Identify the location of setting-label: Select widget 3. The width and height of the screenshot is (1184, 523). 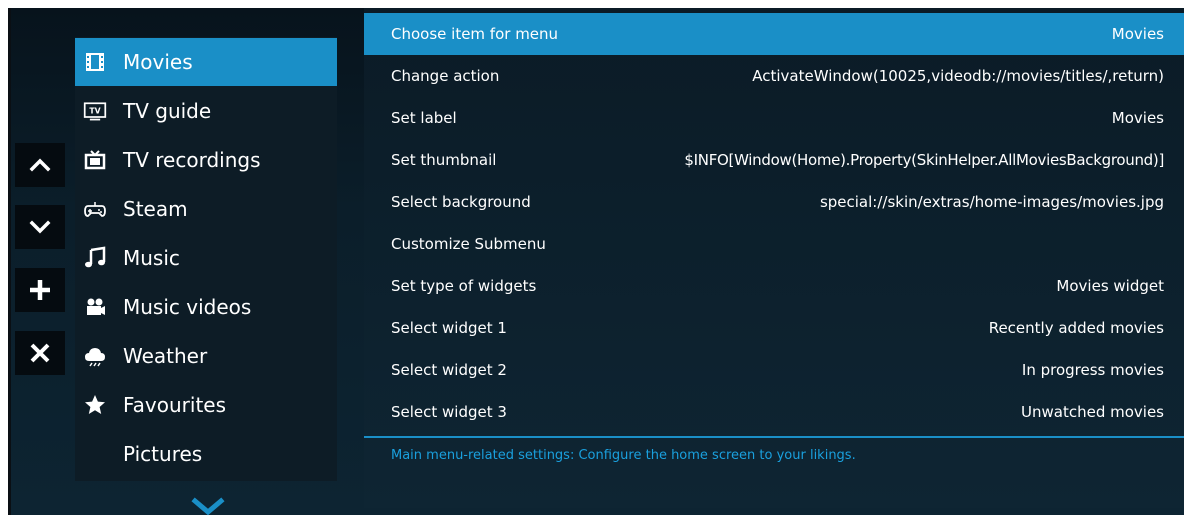
(449, 412).